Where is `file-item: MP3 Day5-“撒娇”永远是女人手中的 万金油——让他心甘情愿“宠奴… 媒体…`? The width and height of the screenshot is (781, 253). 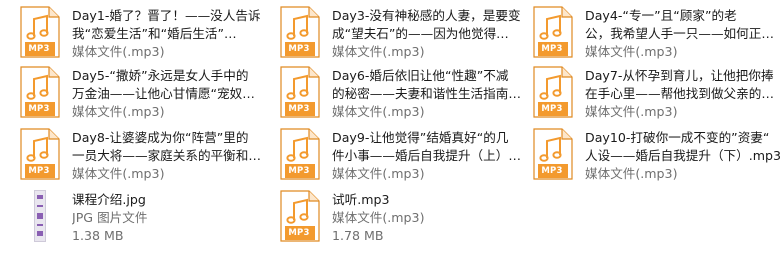 file-item: MP3 Day5-“撒娇”永远是女人手中的 万金油——让他心甘情愿“宠奴… 媒体… is located at coordinates (146, 96).